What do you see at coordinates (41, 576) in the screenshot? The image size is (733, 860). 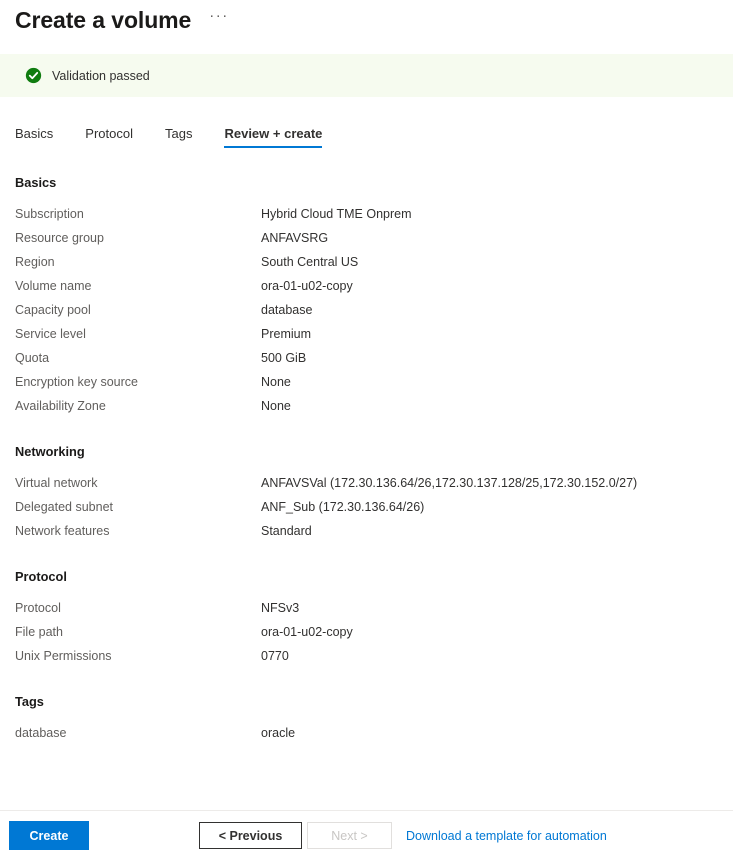 I see `section-title-protocol: Protocol` at bounding box center [41, 576].